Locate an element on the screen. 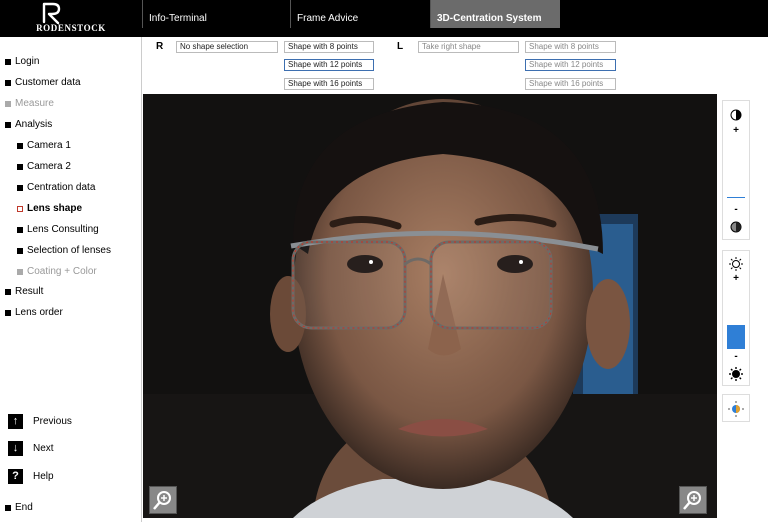 The width and height of the screenshot is (768, 522). tab-info-terminal: Info-Terminal is located at coordinates (216, 14).